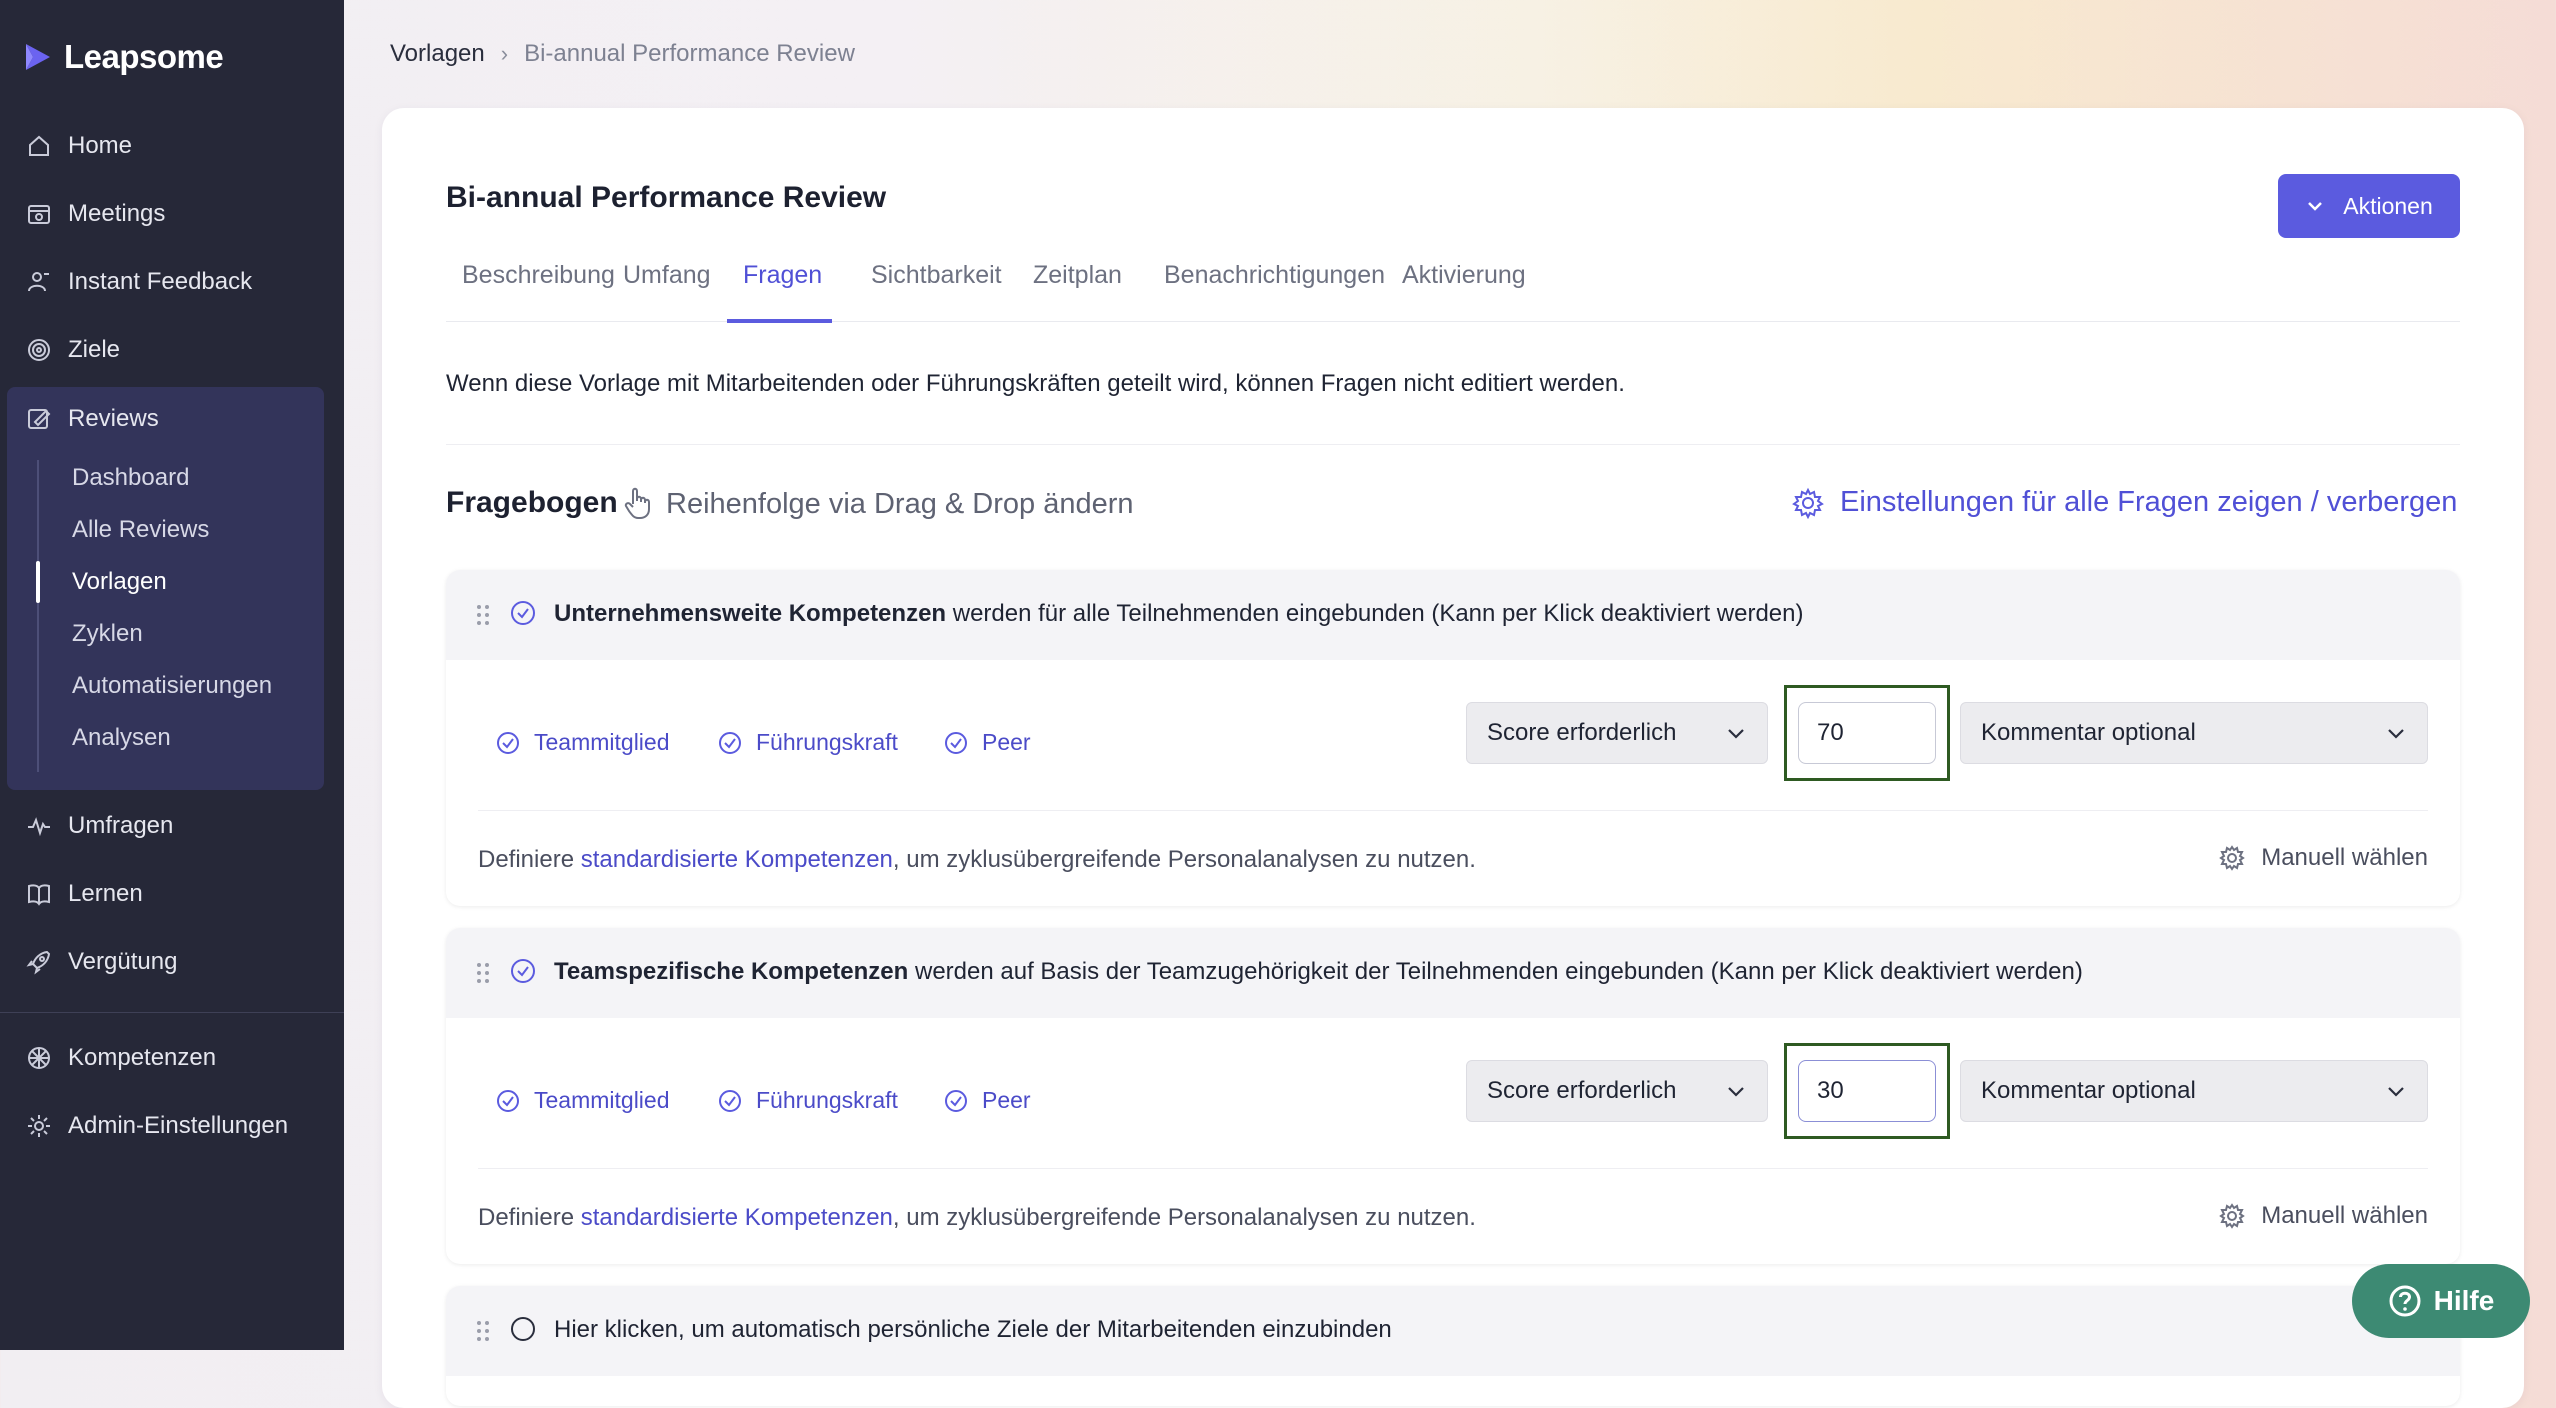 The image size is (2556, 1408). What do you see at coordinates (2405, 1301) in the screenshot?
I see `question-circle-icon` at bounding box center [2405, 1301].